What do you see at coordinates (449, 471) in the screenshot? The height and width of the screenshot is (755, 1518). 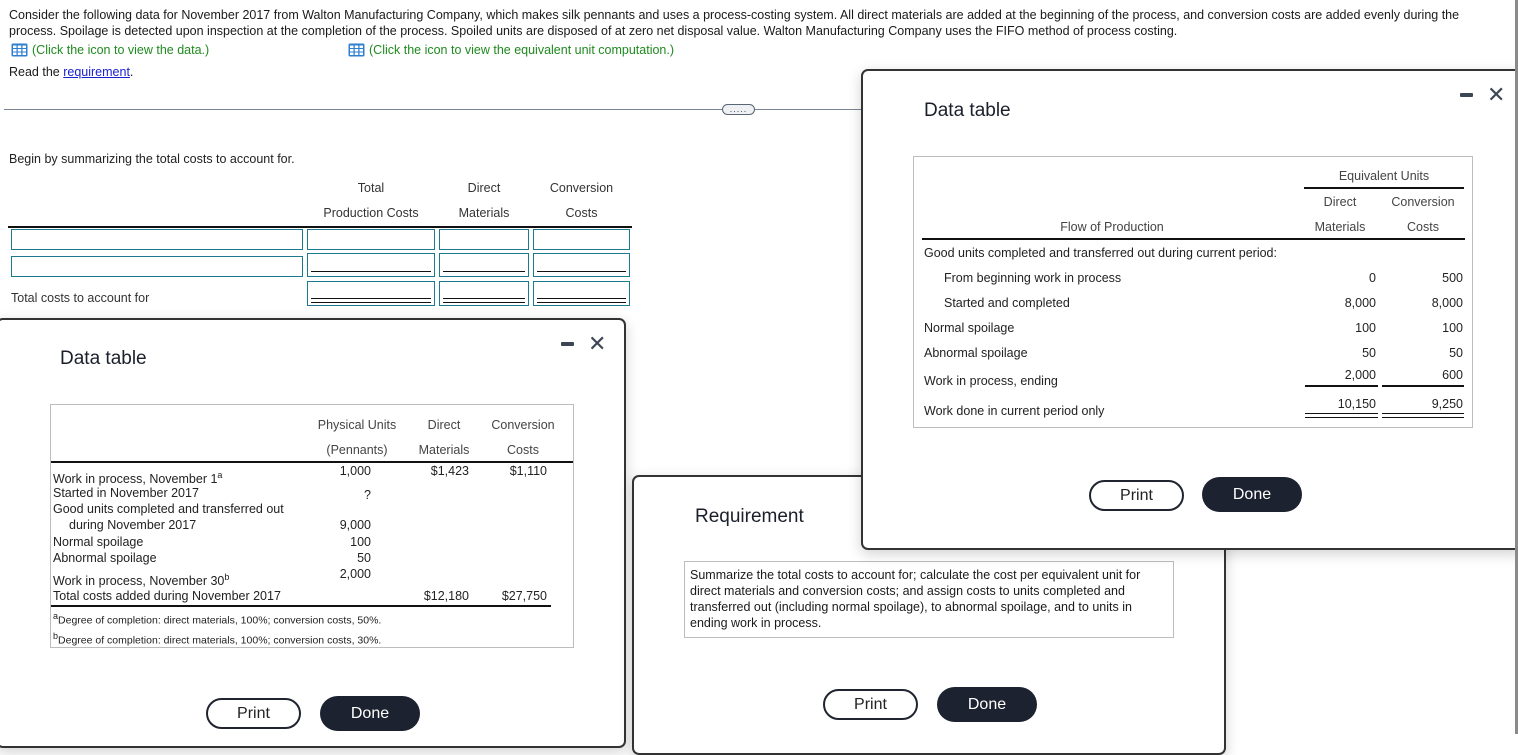 I see `table-cell-dm: $1,423` at bounding box center [449, 471].